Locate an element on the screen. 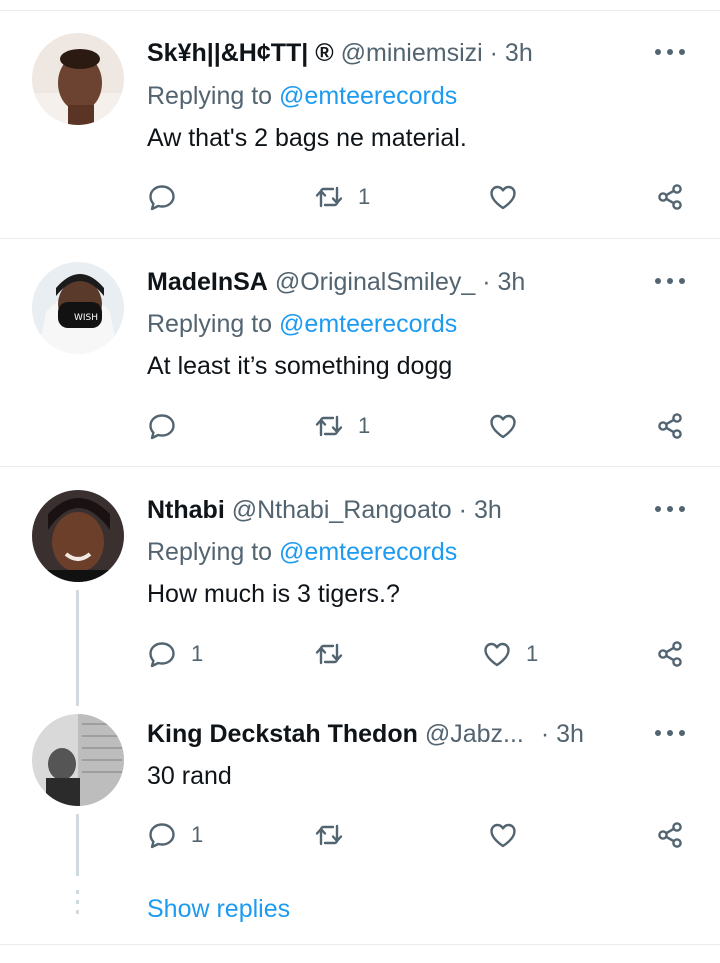 Image resolution: width=720 pixels, height=963 pixels. display-name: Sk¥h||&H¢TT| ® is located at coordinates (240, 53).